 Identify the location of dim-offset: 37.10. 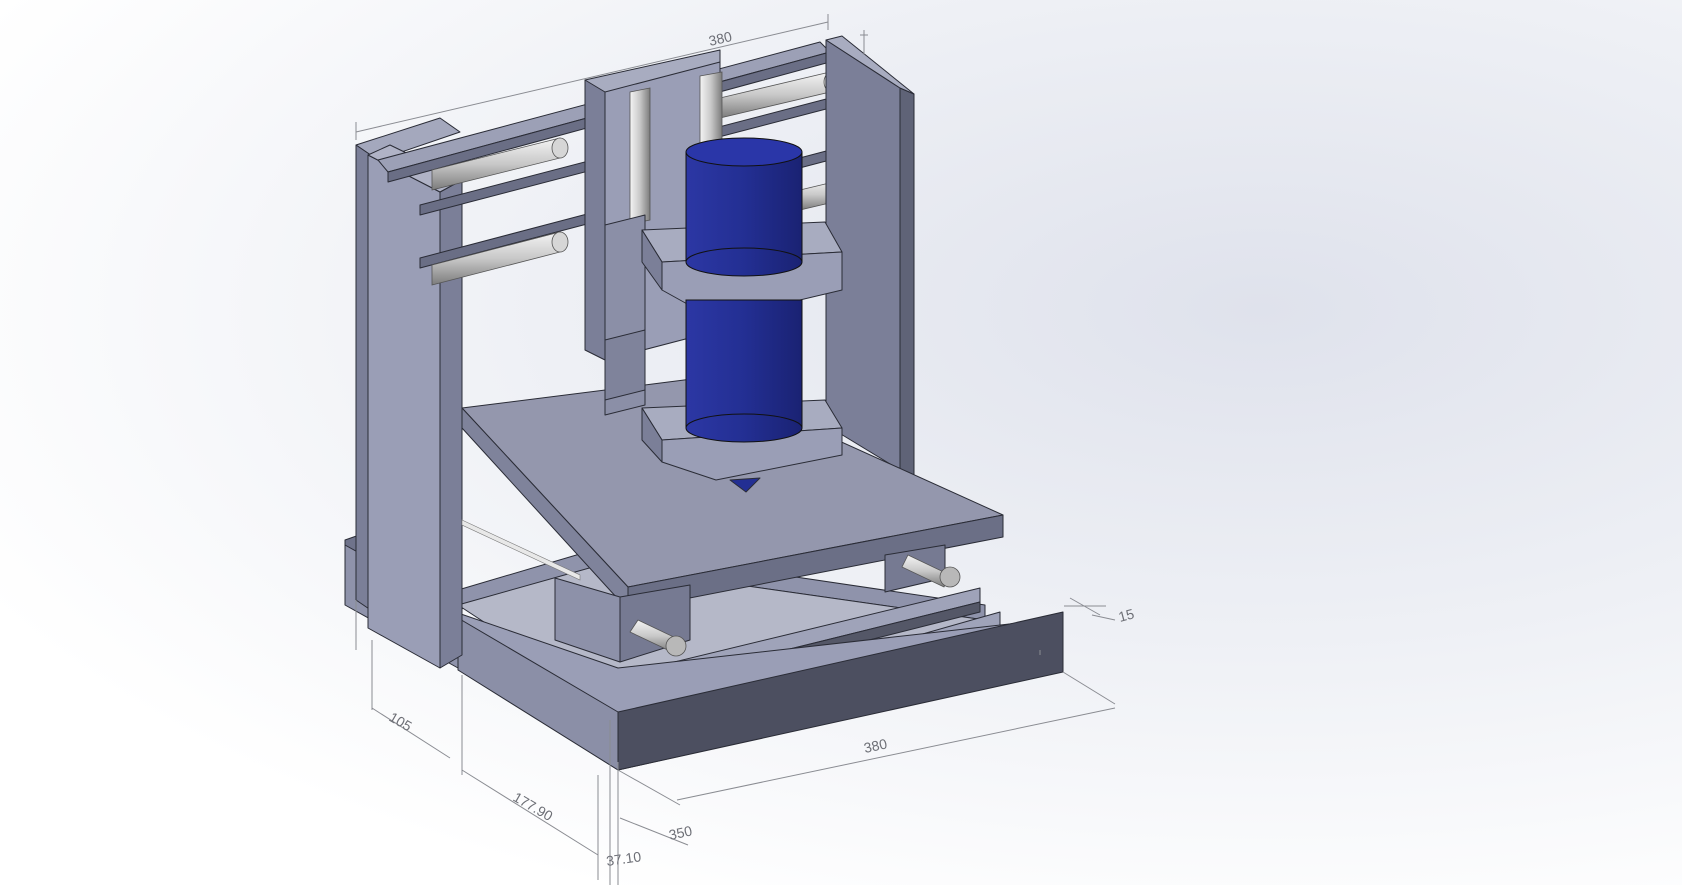
(623, 858).